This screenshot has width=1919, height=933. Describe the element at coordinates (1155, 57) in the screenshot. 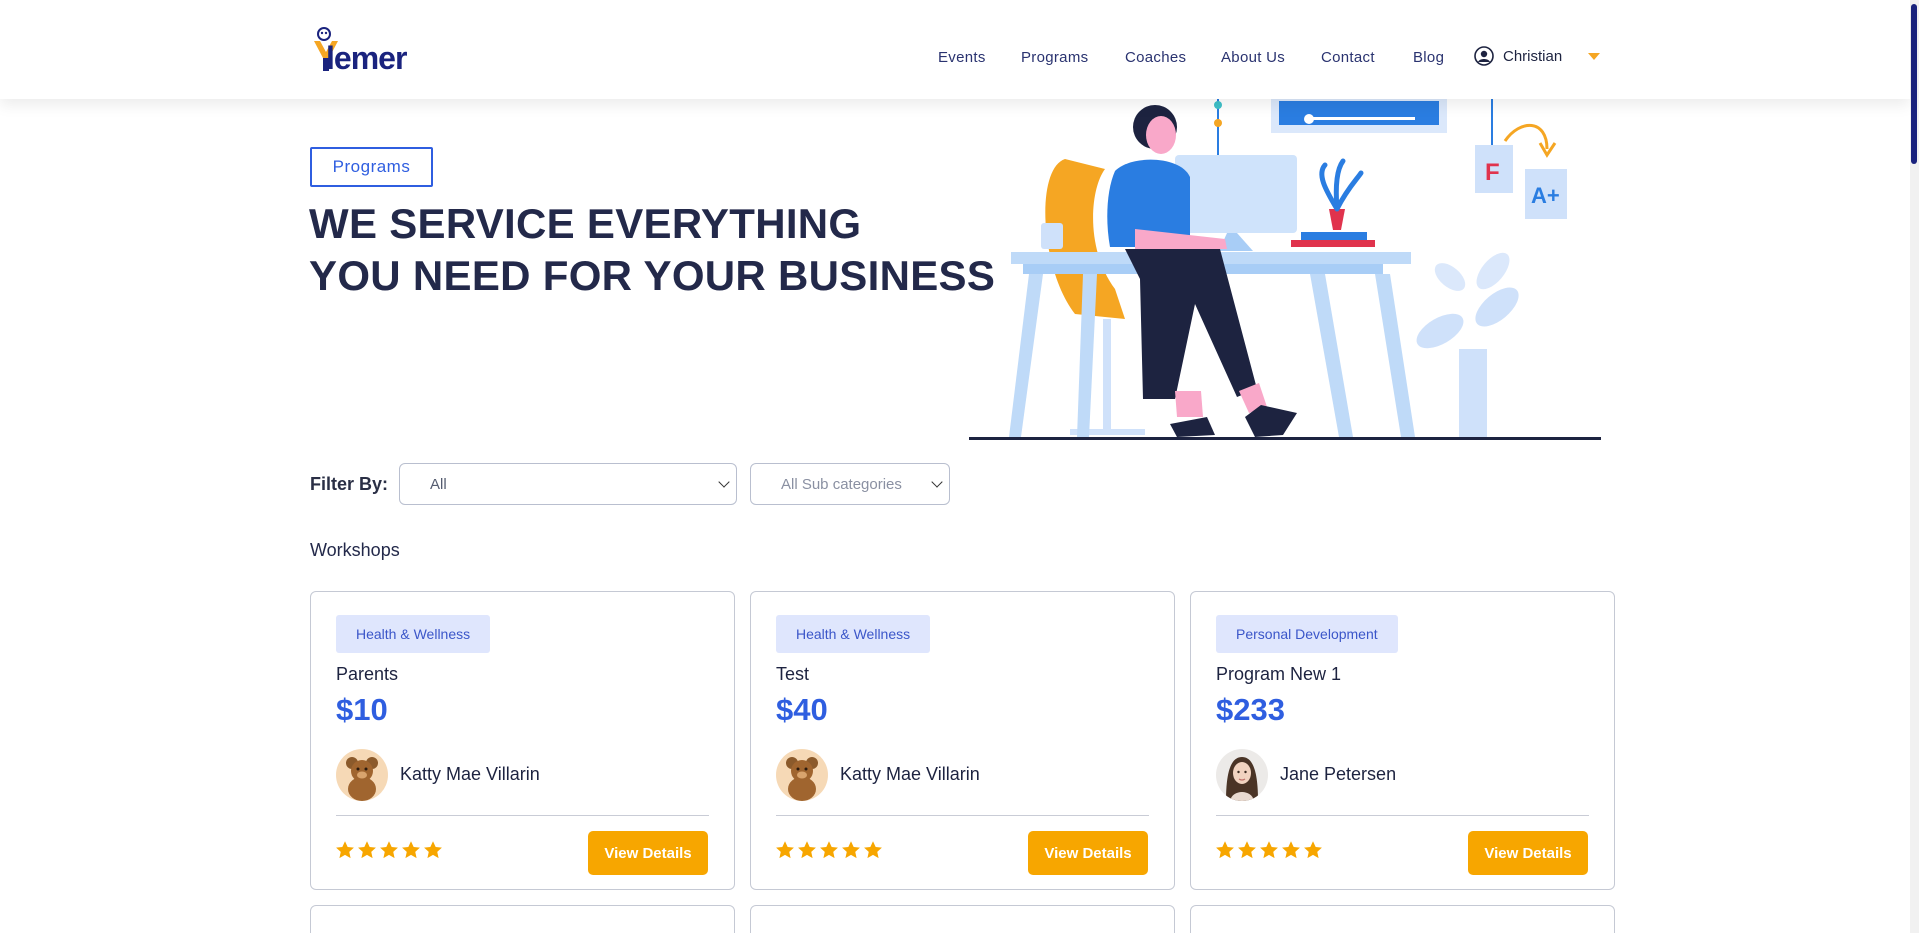

I see `nav-coaches: Coaches` at that location.